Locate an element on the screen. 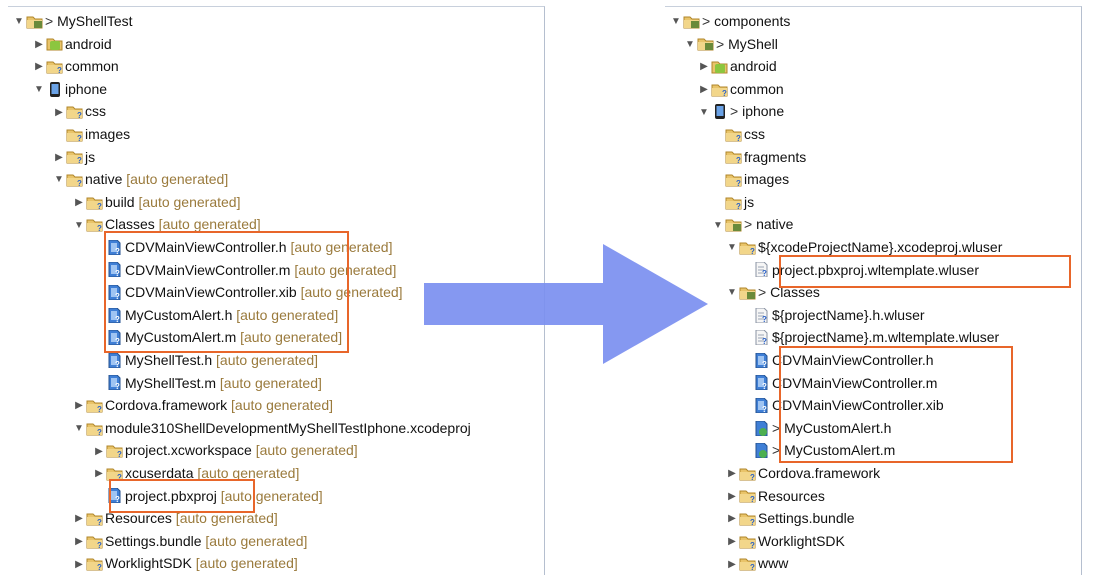 The image size is (1107, 575). tree-item-label: common is located at coordinates (92, 66).